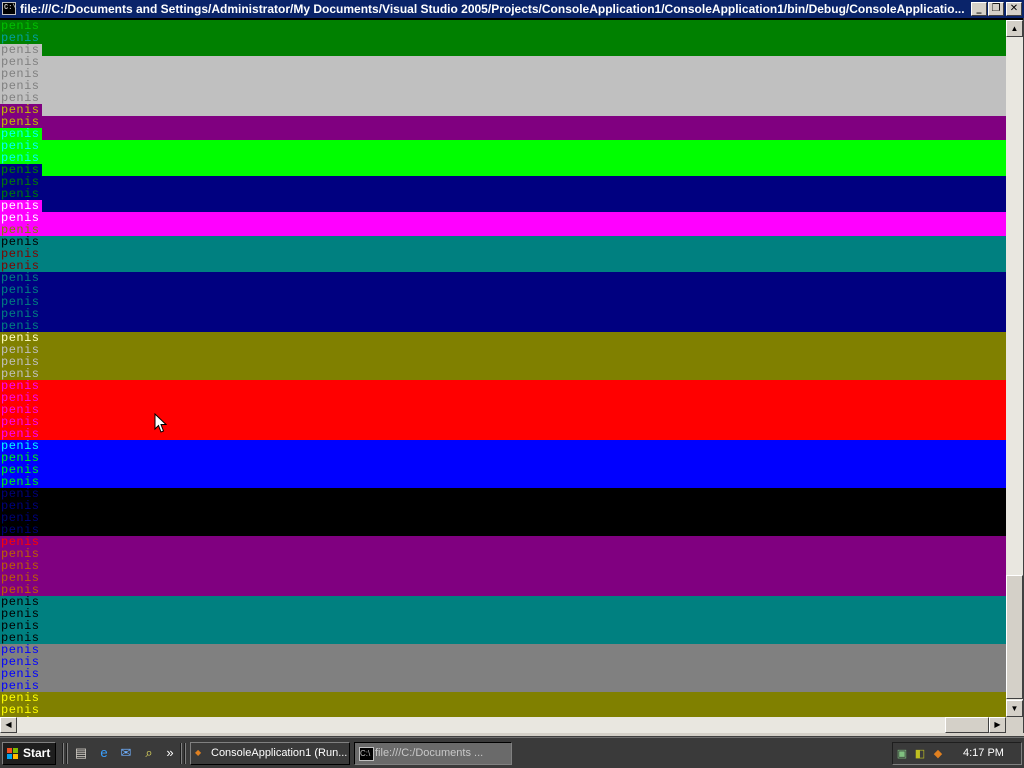  Describe the element at coordinates (957, 753) in the screenshot. I see `system-tray: ▣ ◧ ◆ 4:17 PM` at that location.